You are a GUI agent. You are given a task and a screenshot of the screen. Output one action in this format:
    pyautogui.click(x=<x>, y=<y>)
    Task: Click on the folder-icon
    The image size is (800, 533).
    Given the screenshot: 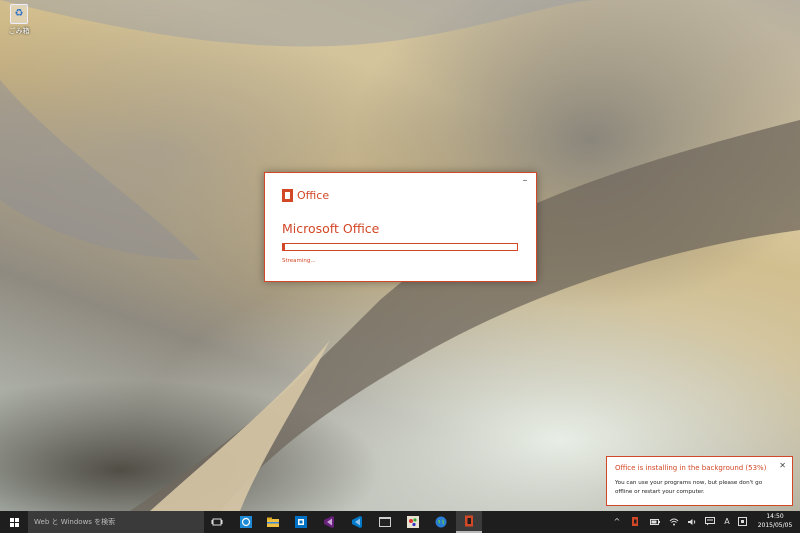 What is the action you would take?
    pyautogui.click(x=273, y=522)
    